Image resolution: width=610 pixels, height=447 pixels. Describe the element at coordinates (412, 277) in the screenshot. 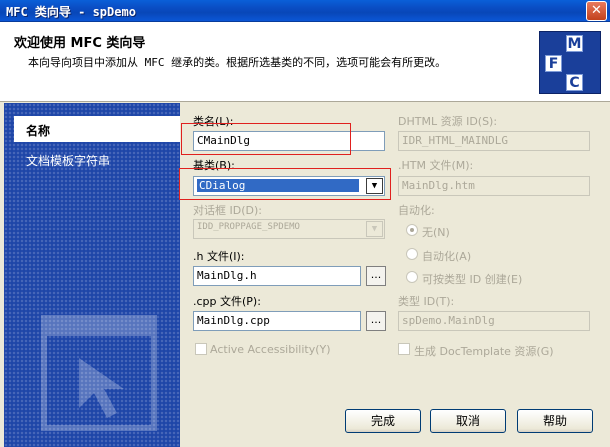

I see `automation-createable-radio` at that location.